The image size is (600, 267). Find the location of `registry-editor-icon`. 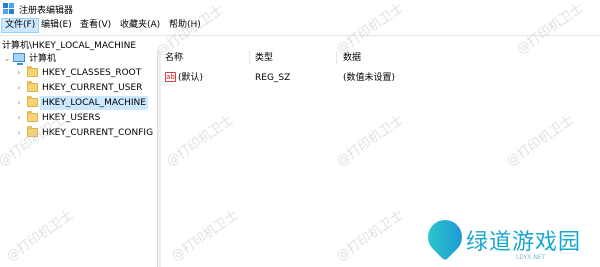

registry-editor-icon is located at coordinates (8, 8).